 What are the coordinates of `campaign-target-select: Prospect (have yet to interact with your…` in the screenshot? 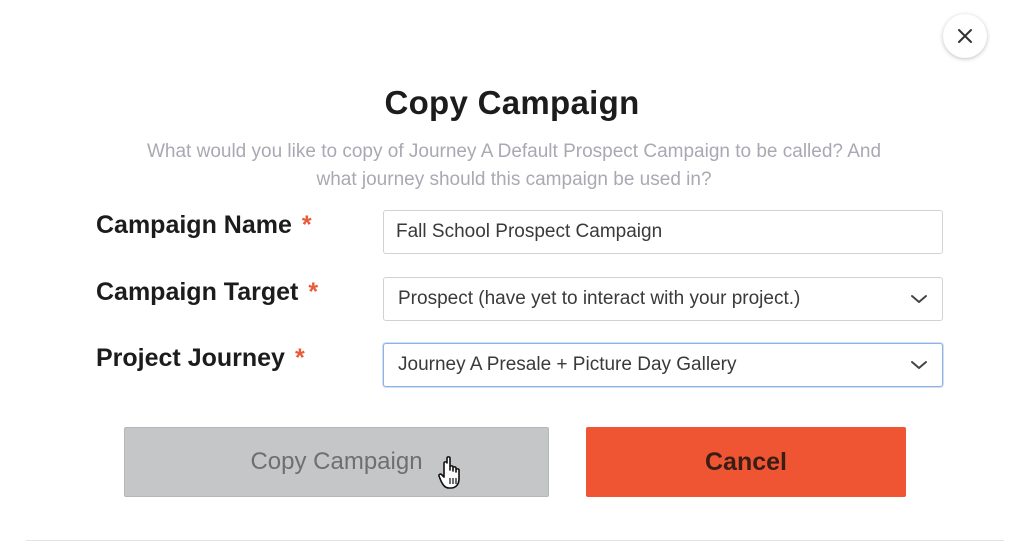 It's located at (663, 299).